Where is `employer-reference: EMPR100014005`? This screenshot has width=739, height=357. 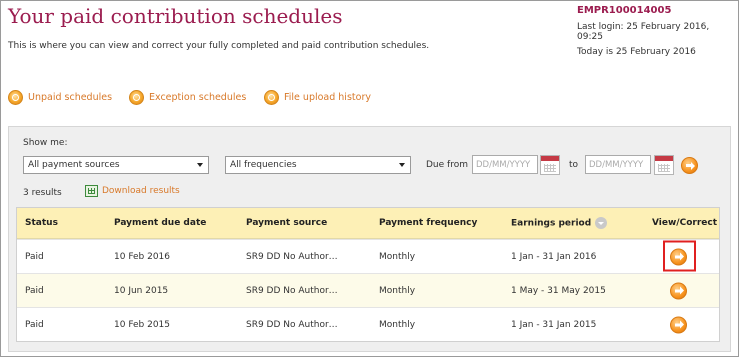 employer-reference: EMPR100014005 is located at coordinates (624, 10).